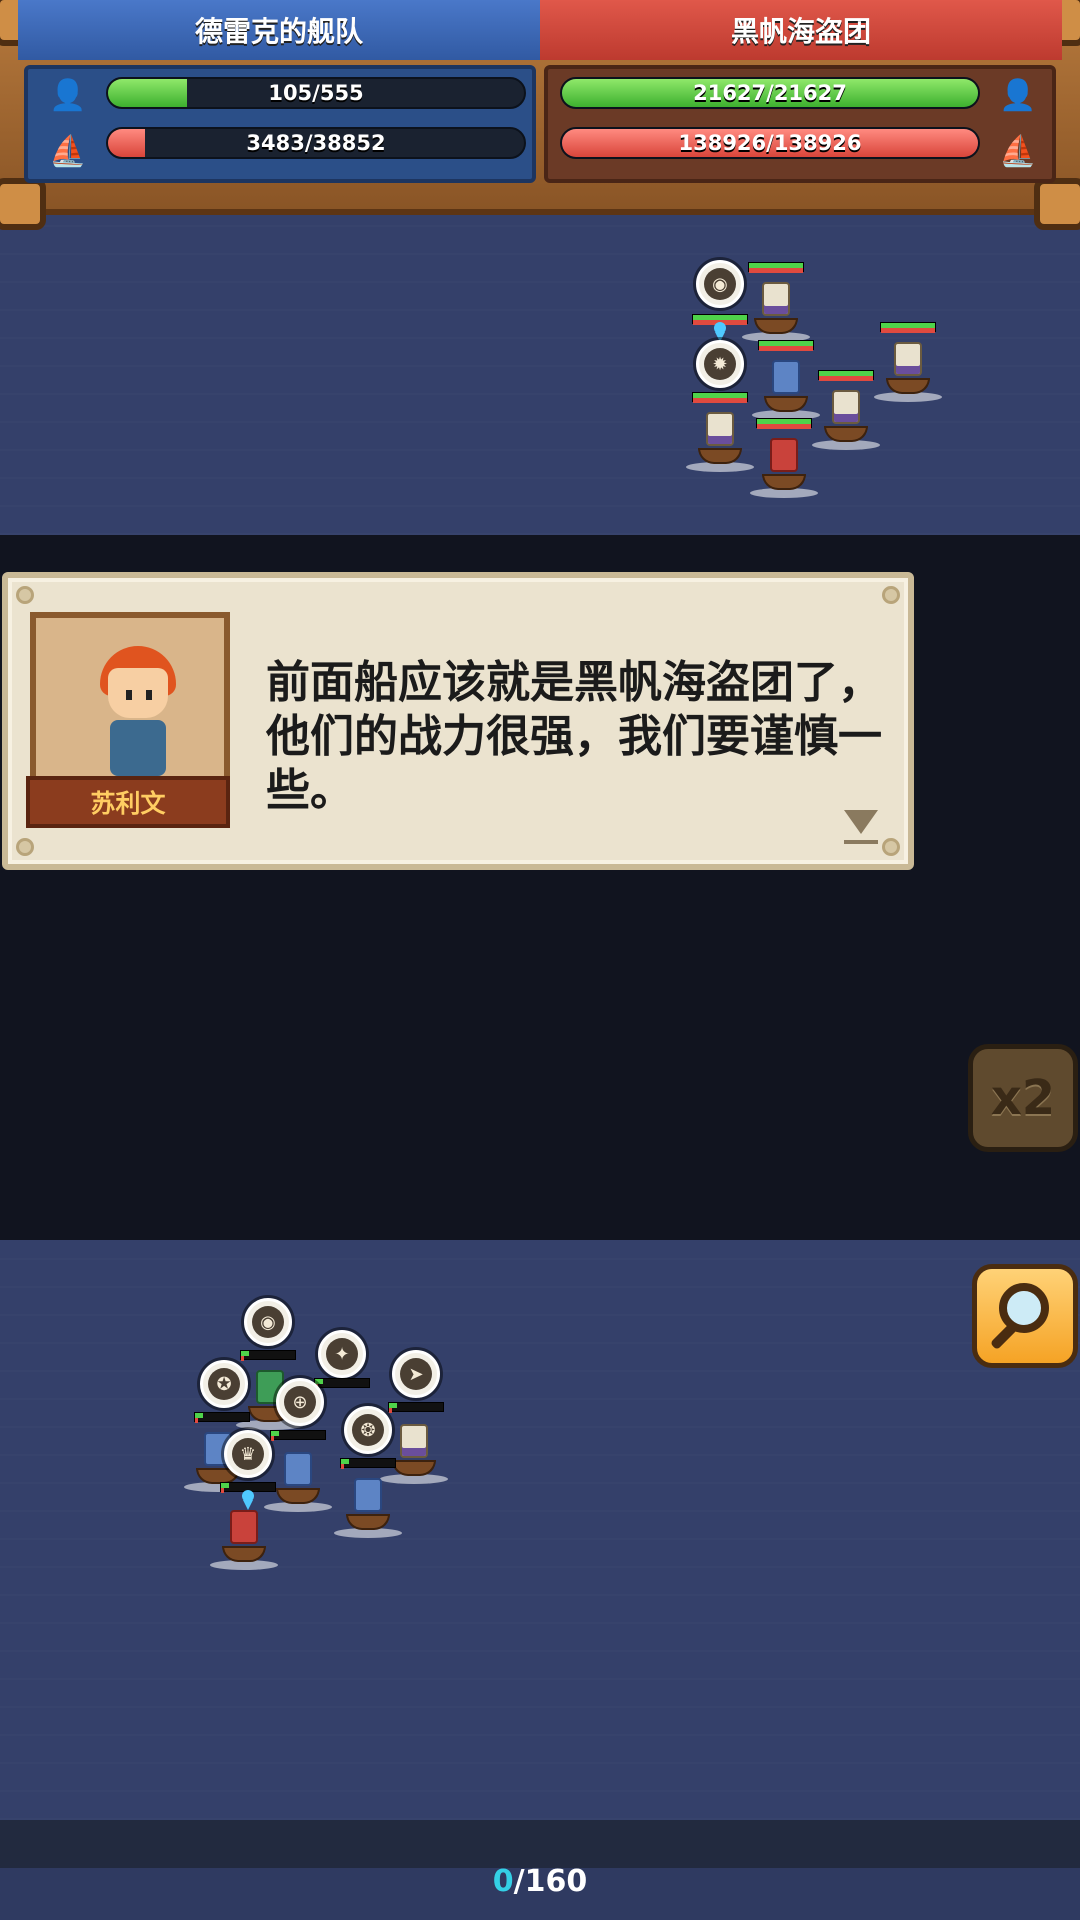 The height and width of the screenshot is (1920, 1080). What do you see at coordinates (268, 1322) in the screenshot?
I see `ally-captain-icon: ◉` at bounding box center [268, 1322].